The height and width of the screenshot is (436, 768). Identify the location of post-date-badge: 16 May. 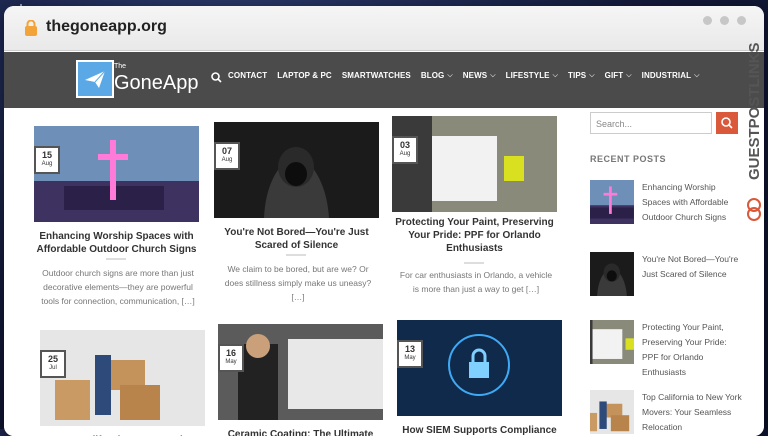
(231, 358).